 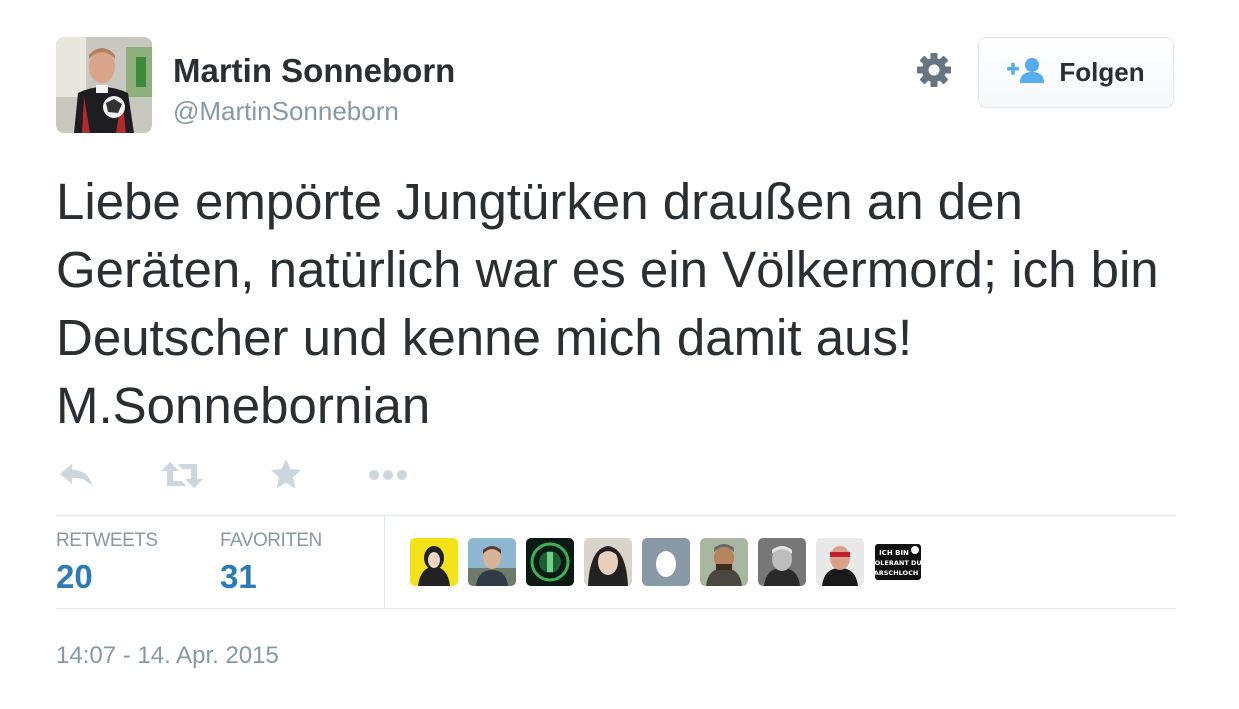 What do you see at coordinates (616, 515) in the screenshot?
I see `stats-top-divider` at bounding box center [616, 515].